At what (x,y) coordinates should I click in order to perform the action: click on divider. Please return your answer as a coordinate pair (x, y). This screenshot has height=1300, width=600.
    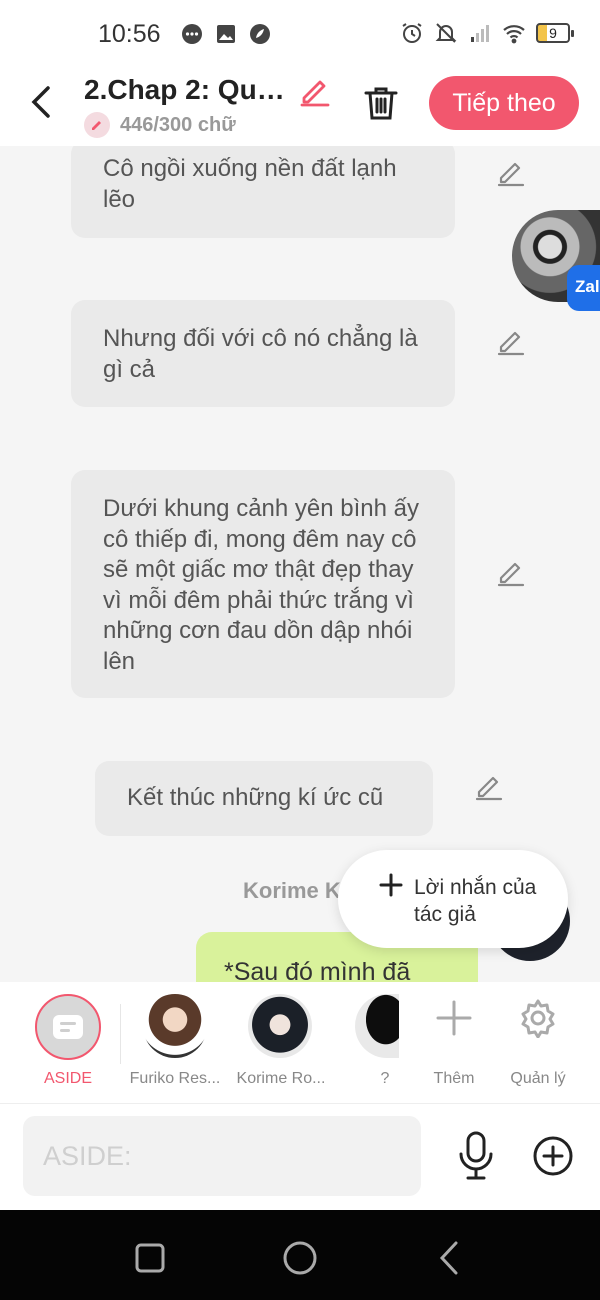
    Looking at the image, I should click on (120, 1034).